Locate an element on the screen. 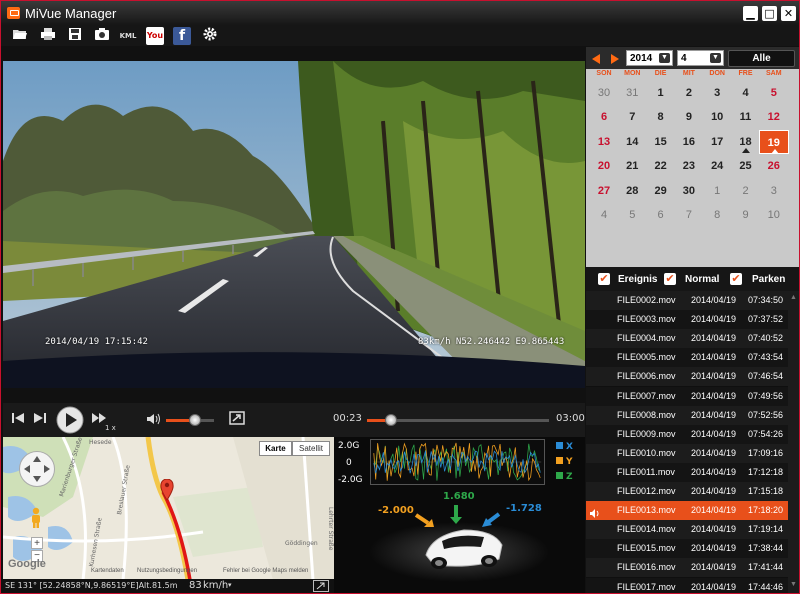 This screenshot has width=800, height=594. map-expand-icon is located at coordinates (321, 586).